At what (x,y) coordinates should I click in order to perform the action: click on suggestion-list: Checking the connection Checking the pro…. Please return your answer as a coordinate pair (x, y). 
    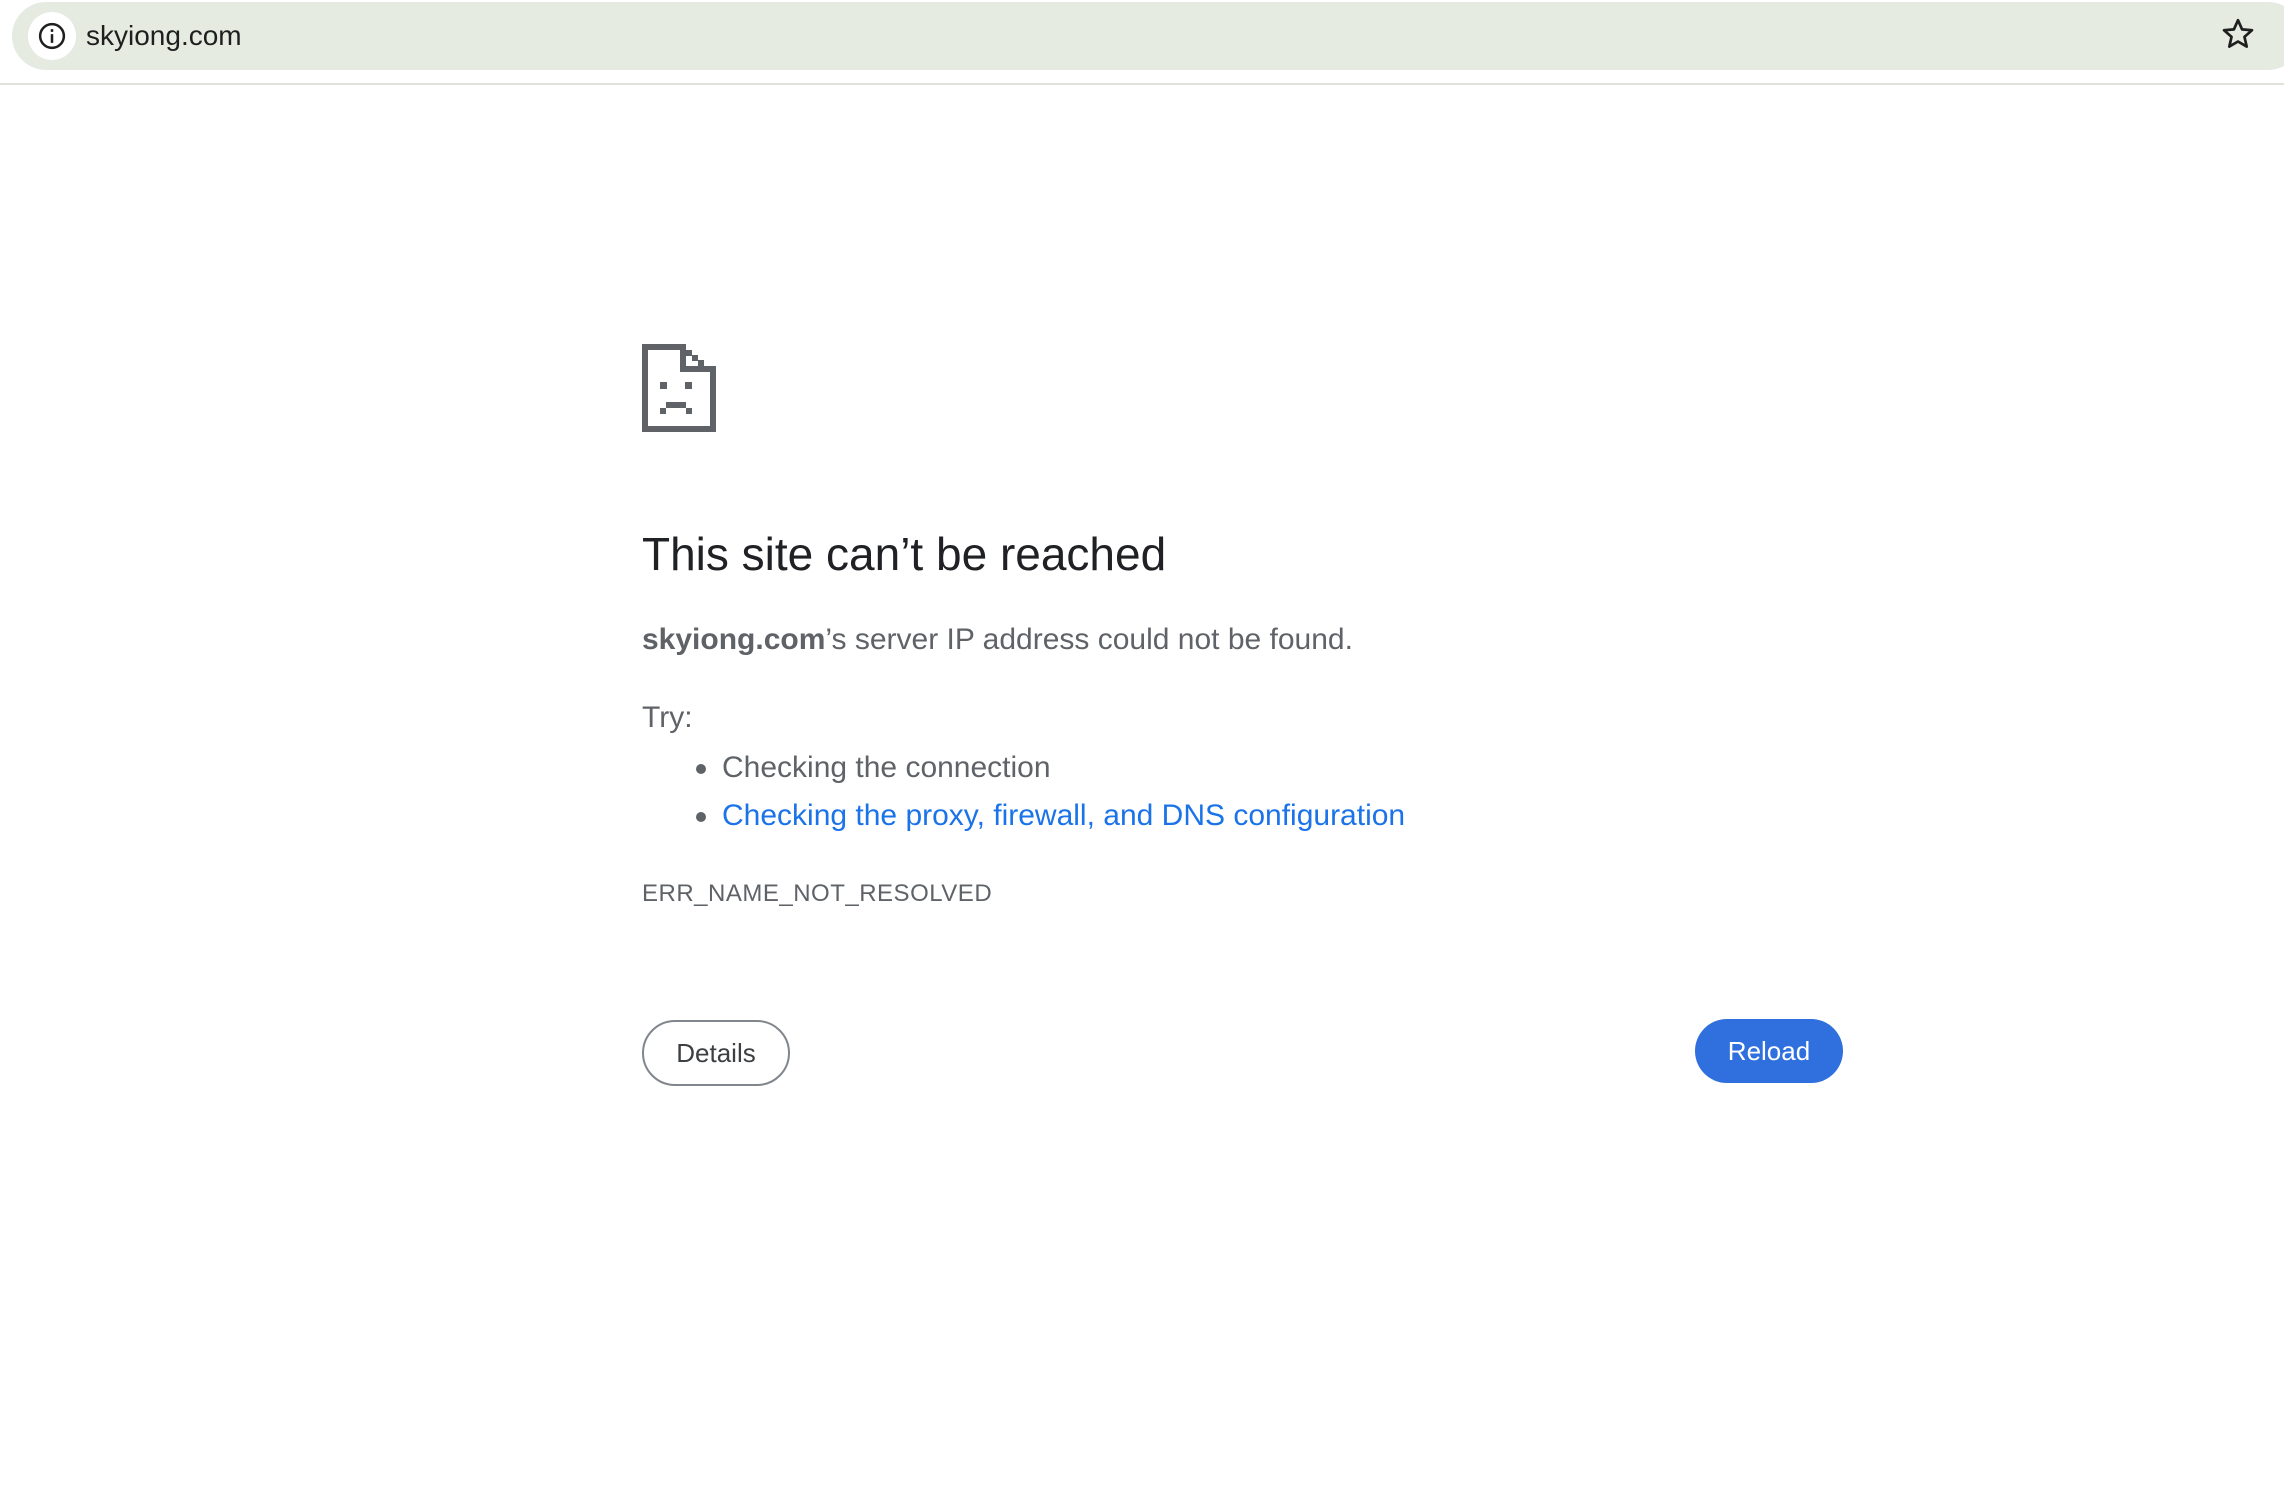
    Looking at the image, I should click on (1023, 792).